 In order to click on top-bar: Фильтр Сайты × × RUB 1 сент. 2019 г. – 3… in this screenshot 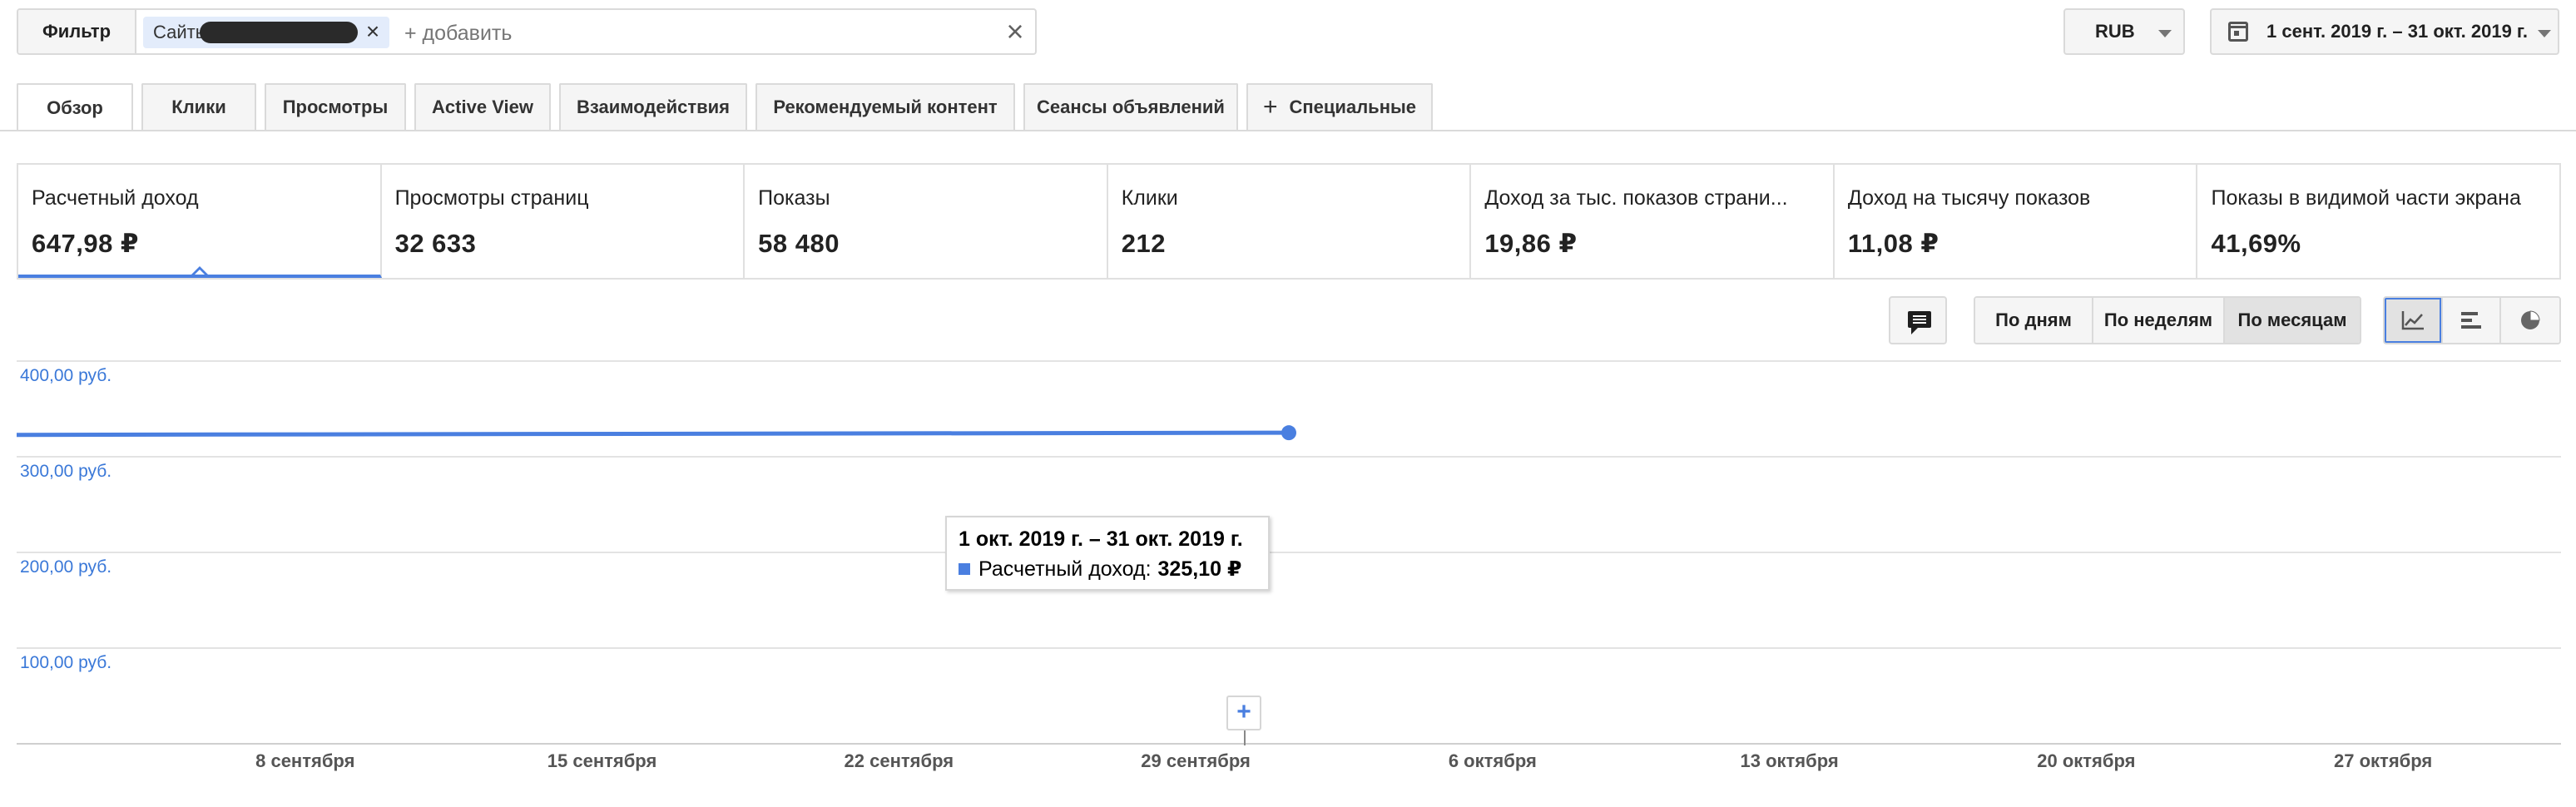, I will do `click(1288, 31)`.